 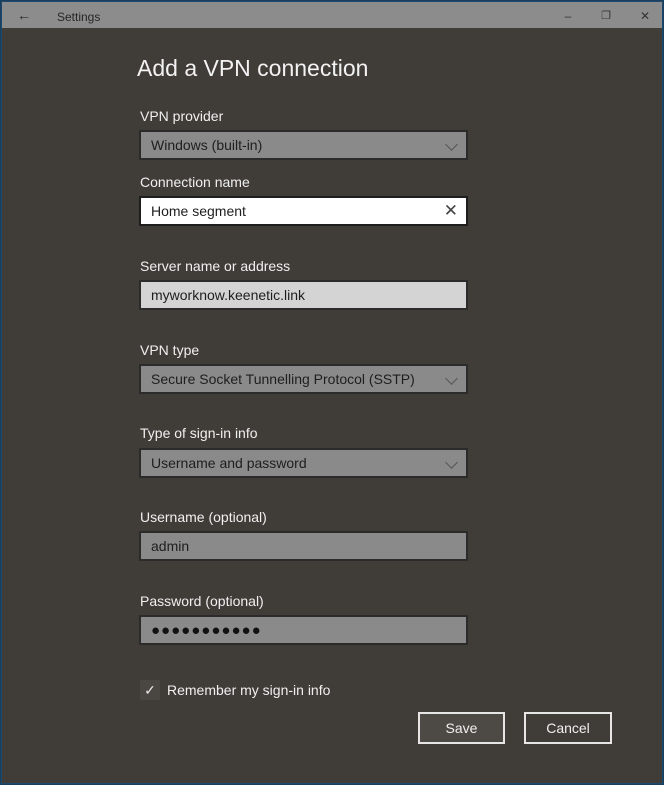 I want to click on password-input: ●●●●●●●●●●●, so click(x=303, y=630).